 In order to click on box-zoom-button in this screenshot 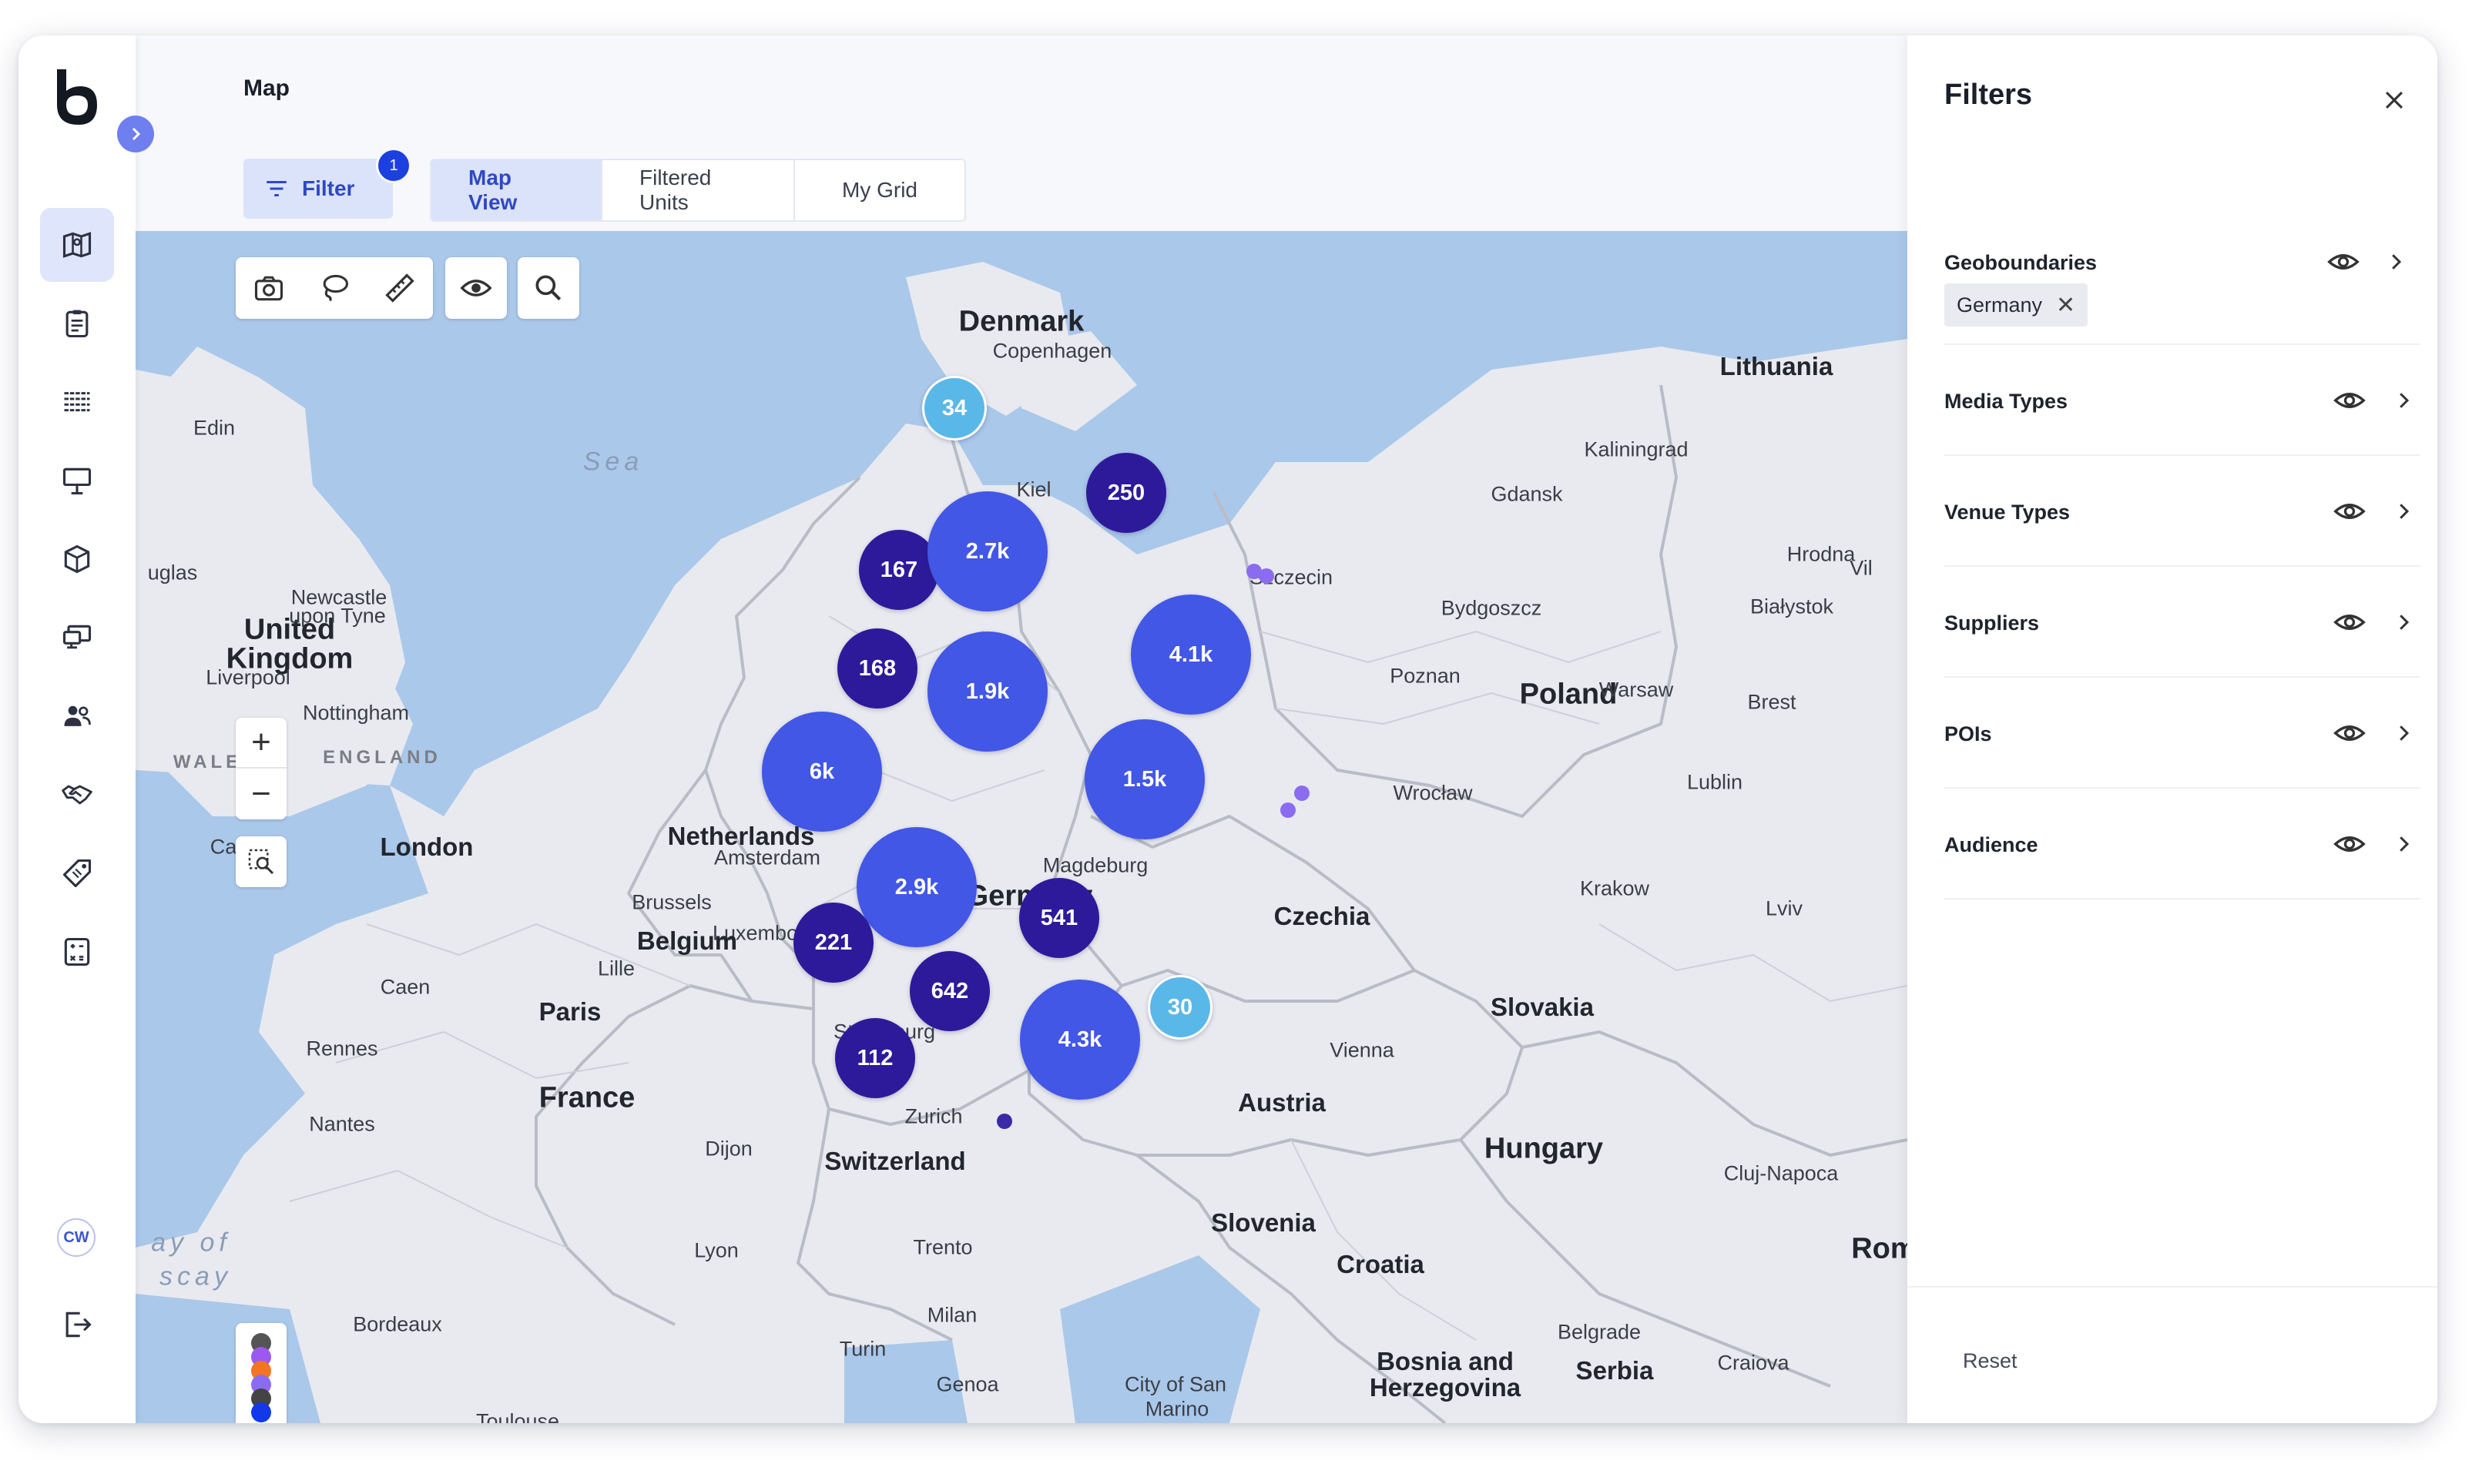, I will do `click(262, 861)`.